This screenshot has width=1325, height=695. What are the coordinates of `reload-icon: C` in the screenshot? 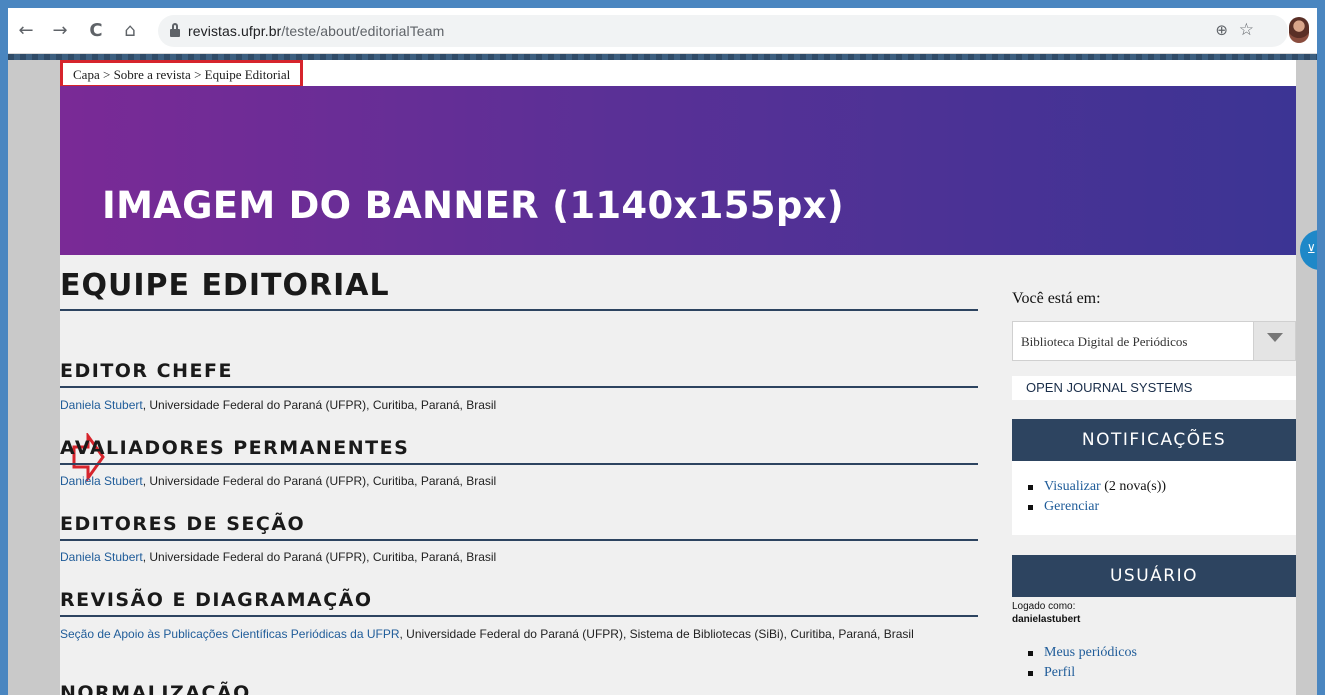 It's located at (96, 31).